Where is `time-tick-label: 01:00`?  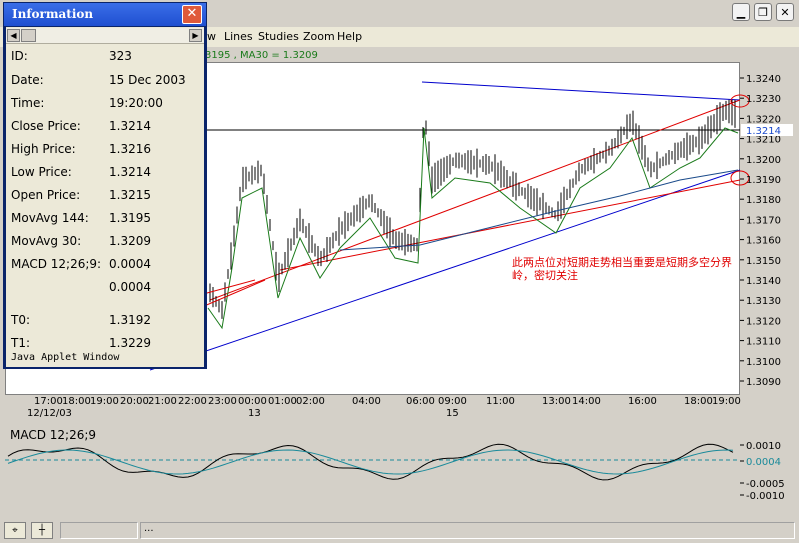
time-tick-label: 01:00 is located at coordinates (282, 401).